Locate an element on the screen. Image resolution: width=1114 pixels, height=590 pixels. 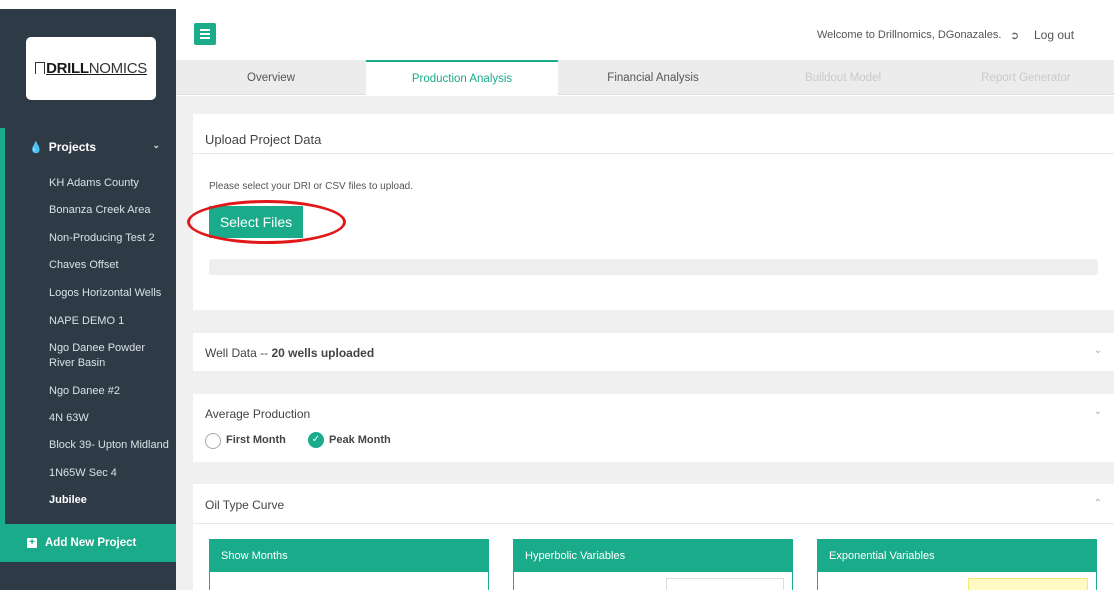
hyperbolic-variables-header: Hyperbolic Variables is located at coordinates (653, 556).